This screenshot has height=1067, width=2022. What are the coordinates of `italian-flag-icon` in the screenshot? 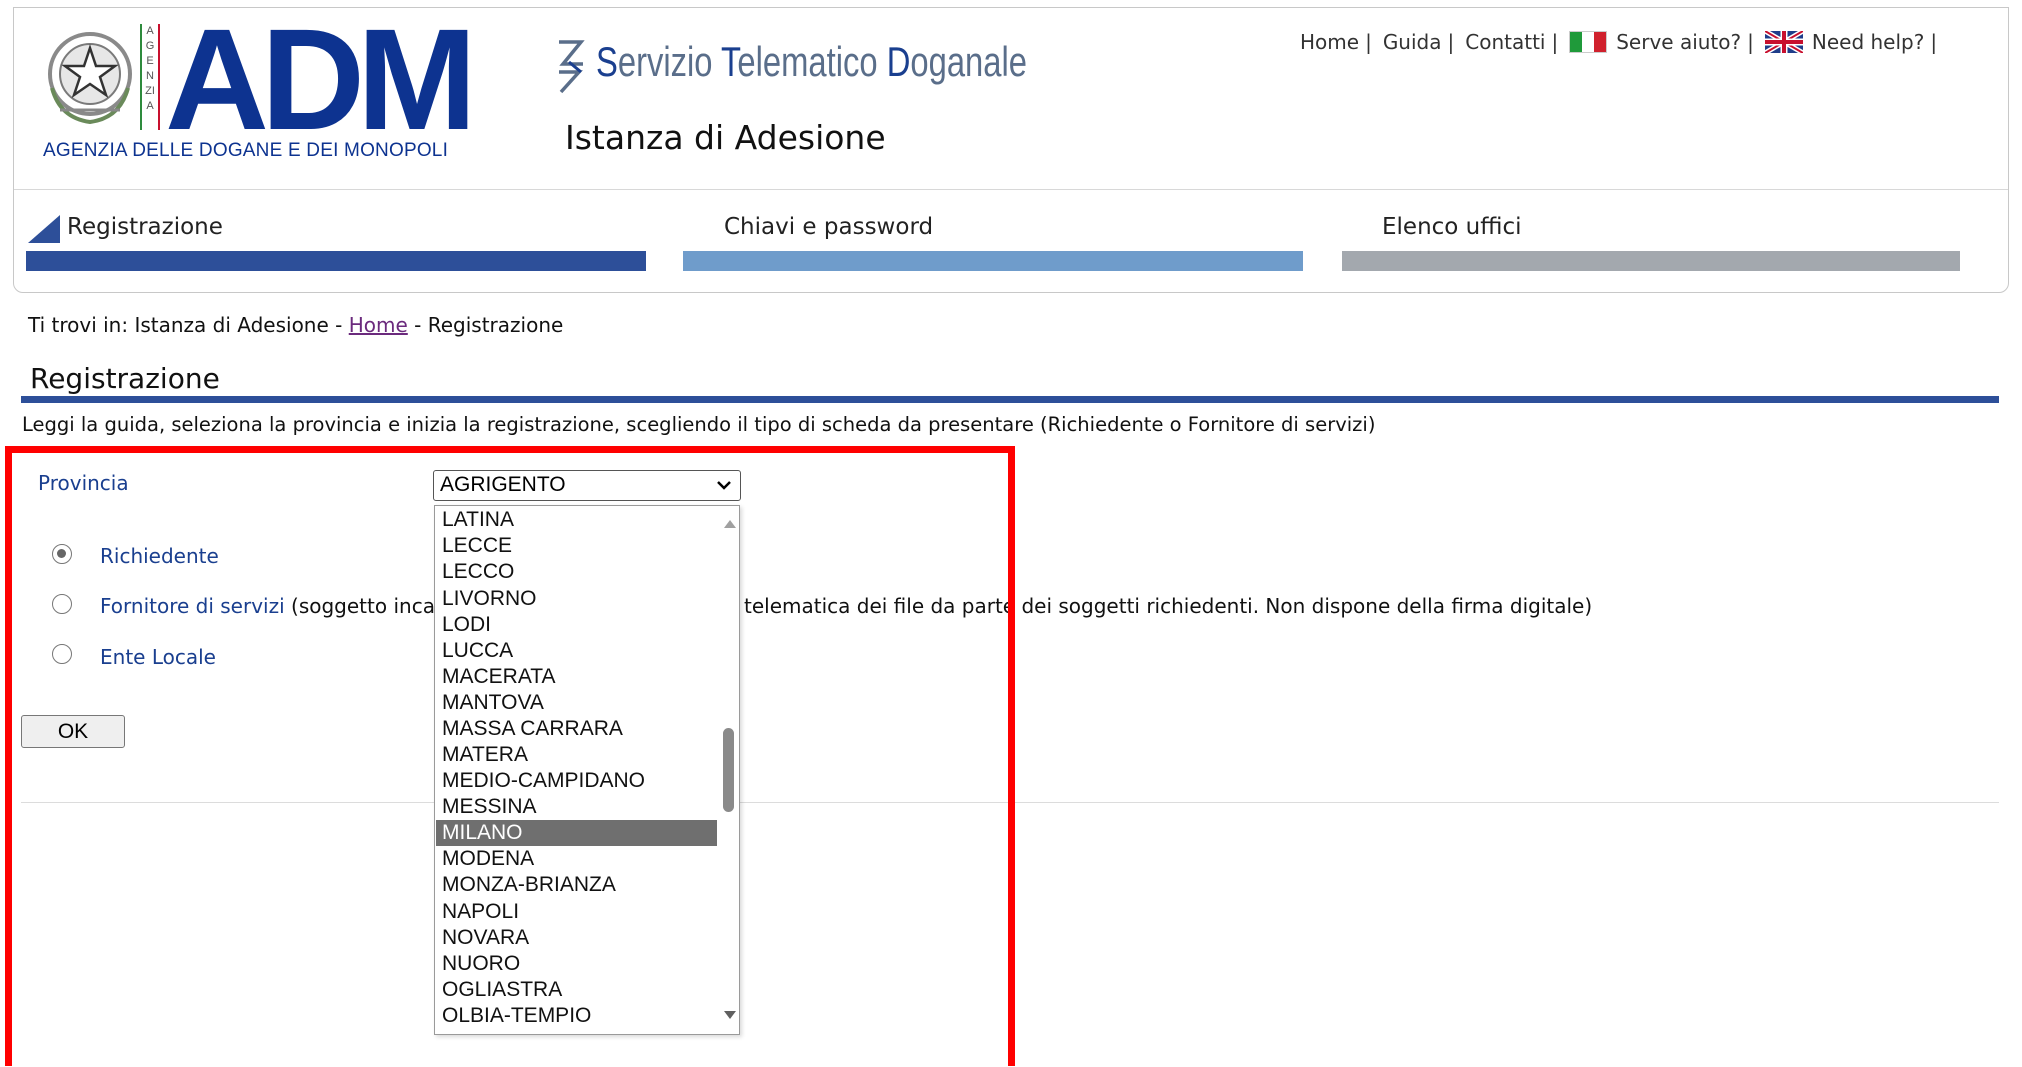 It's located at (1588, 42).